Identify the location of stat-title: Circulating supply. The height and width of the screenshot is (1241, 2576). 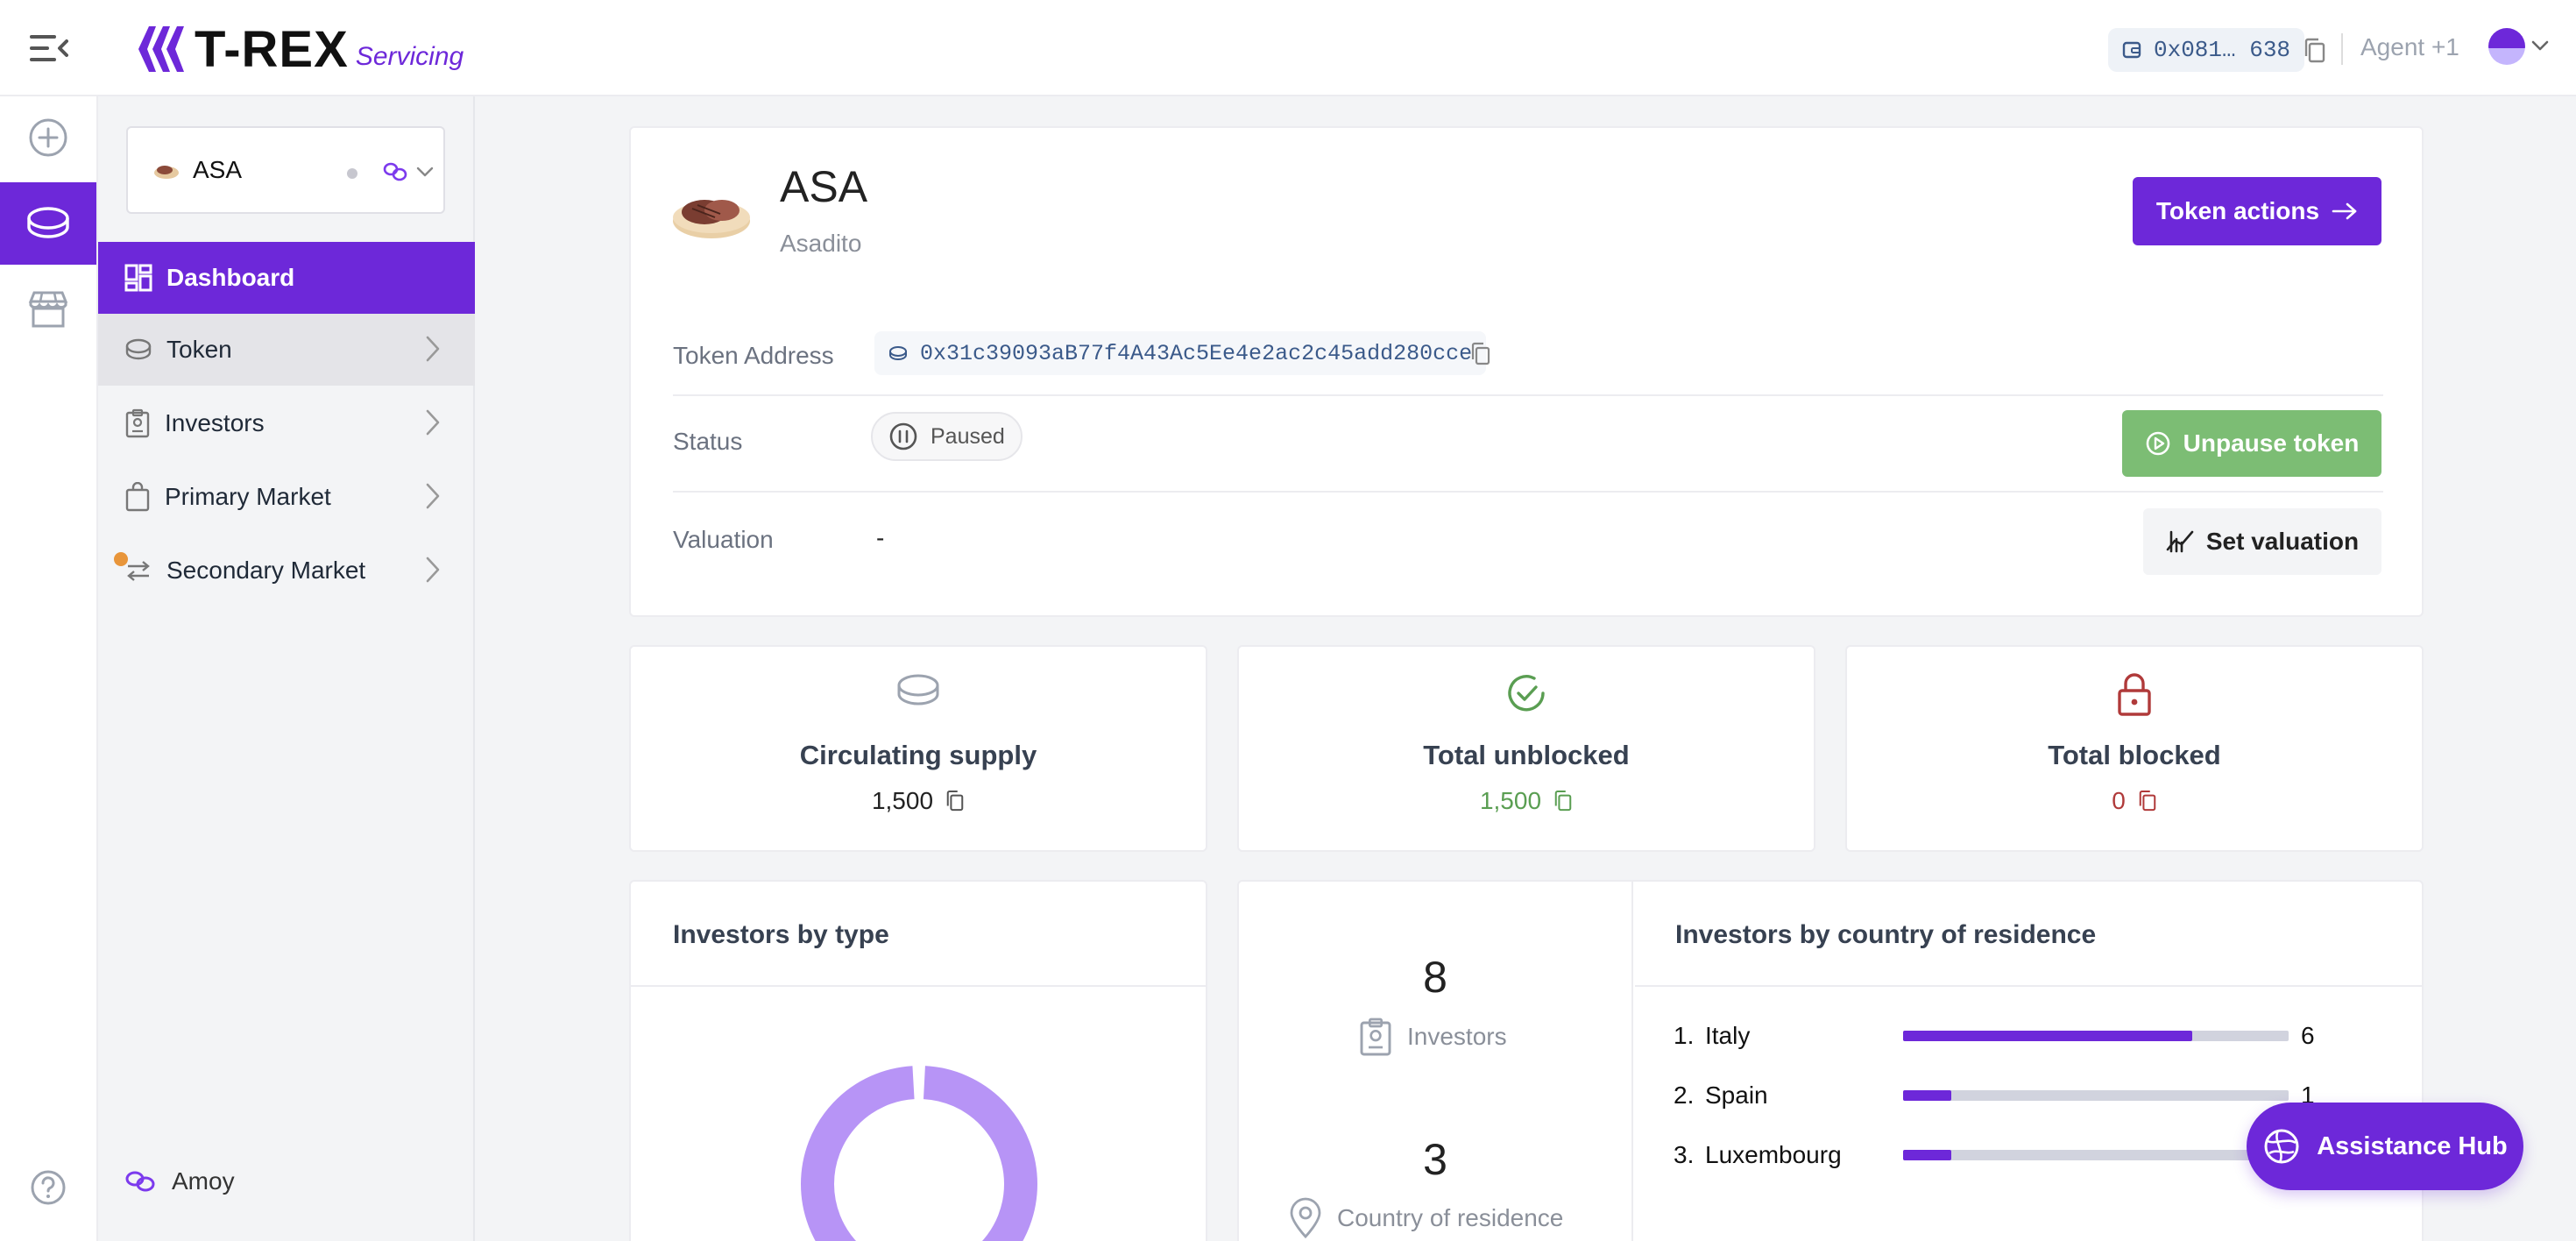
(918, 755).